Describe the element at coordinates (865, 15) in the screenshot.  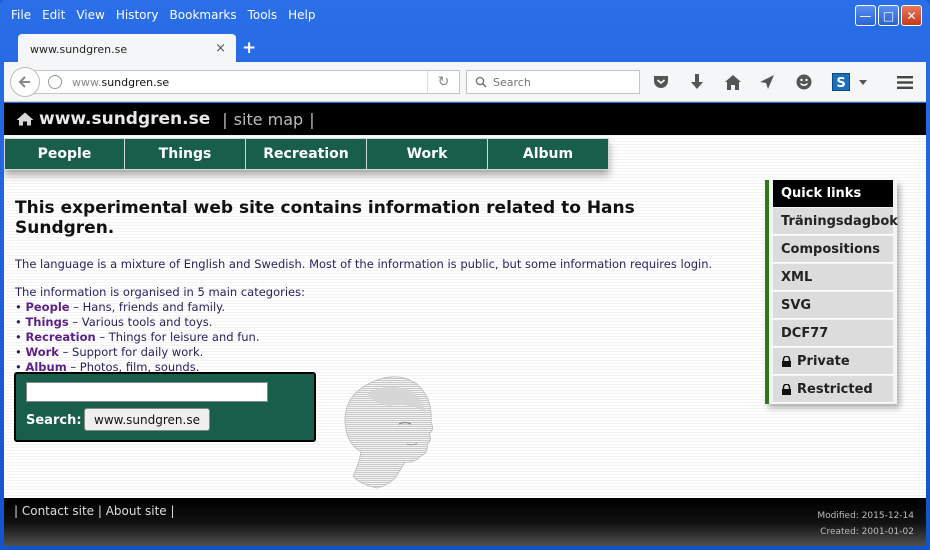
I see `minimize-button: —` at that location.